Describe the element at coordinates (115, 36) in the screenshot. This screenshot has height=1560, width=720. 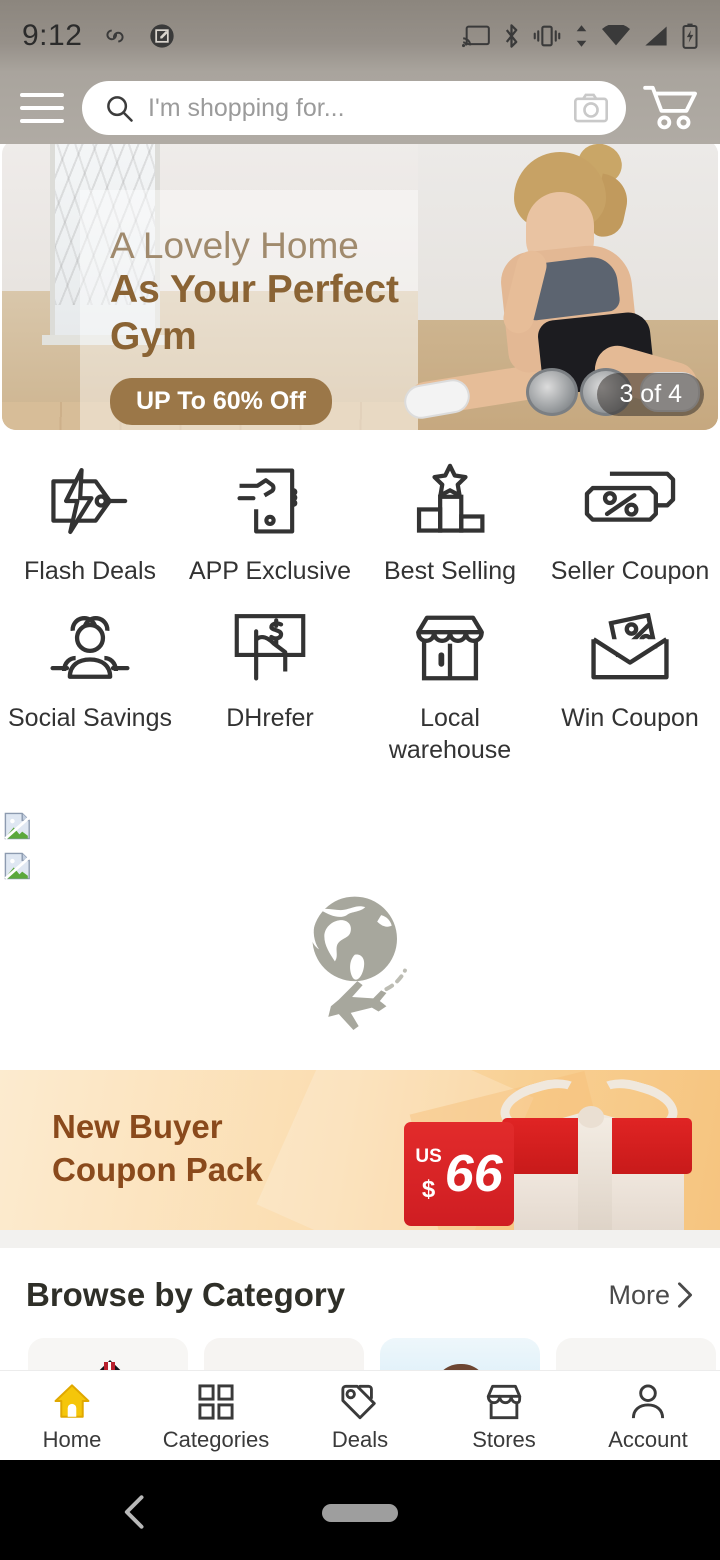
I see `link-icon` at that location.